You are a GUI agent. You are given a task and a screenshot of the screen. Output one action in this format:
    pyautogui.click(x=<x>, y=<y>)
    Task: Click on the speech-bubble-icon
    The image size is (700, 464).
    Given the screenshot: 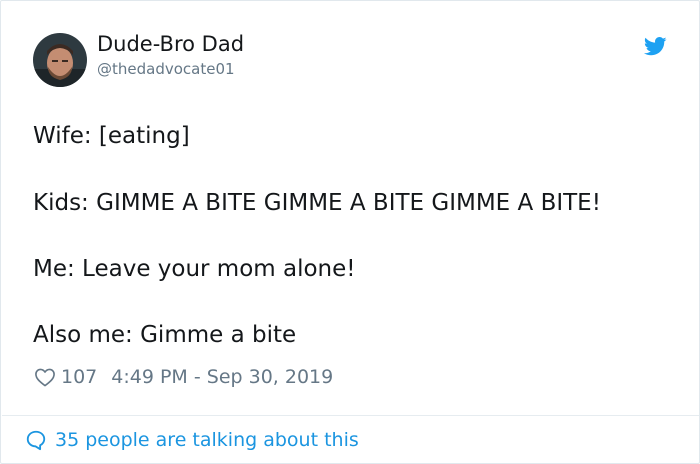 What is the action you would take?
    pyautogui.click(x=36, y=440)
    